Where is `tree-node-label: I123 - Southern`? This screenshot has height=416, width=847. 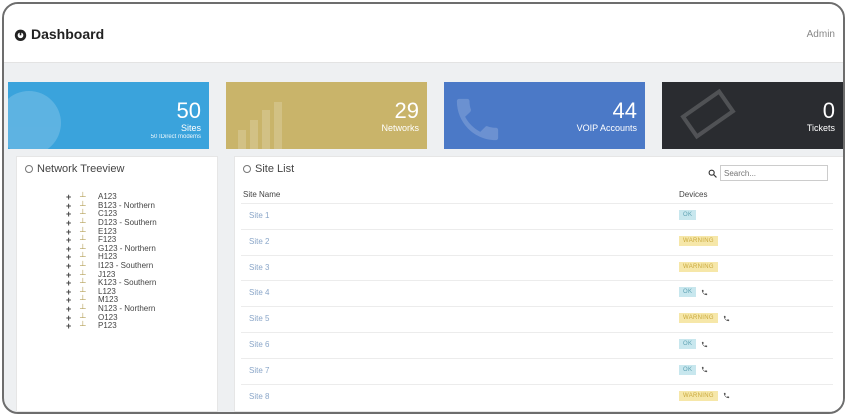 tree-node-label: I123 - Southern is located at coordinates (126, 266).